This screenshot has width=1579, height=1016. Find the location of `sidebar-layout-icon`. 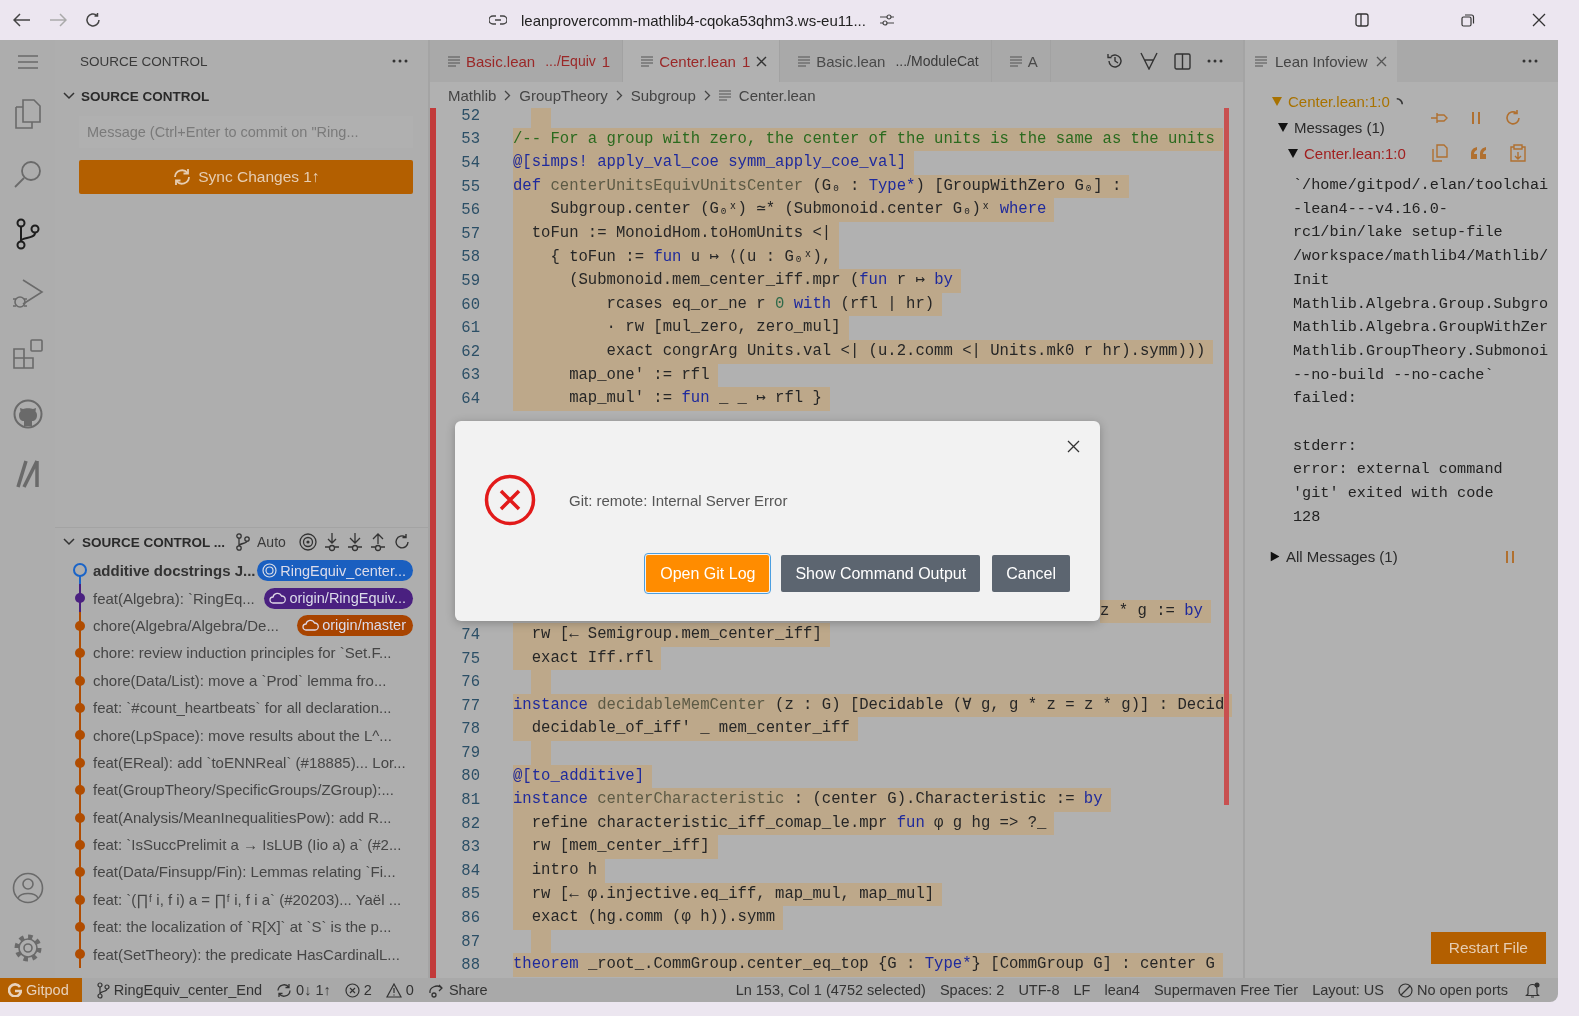

sidebar-layout-icon is located at coordinates (1362, 20).